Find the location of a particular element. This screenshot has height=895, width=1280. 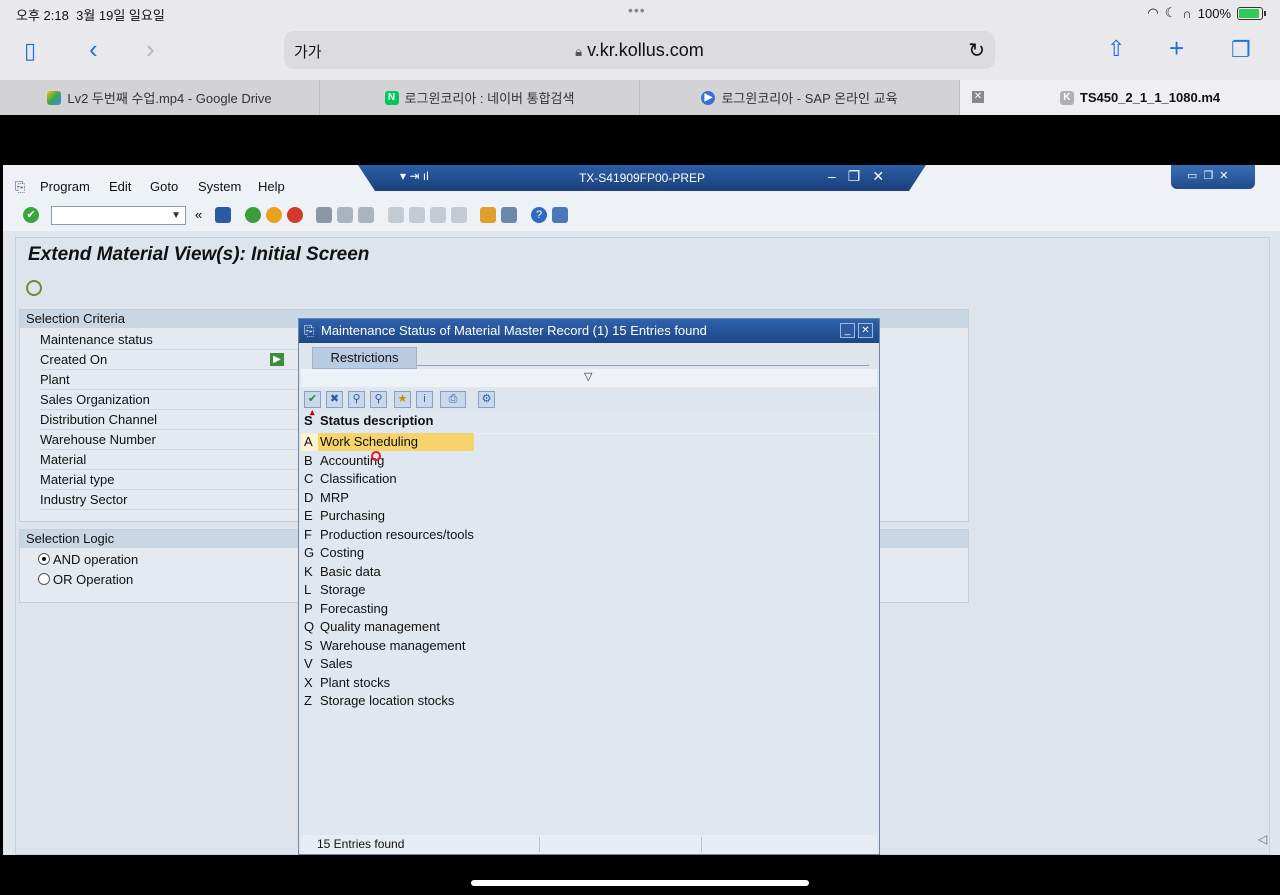

column-status-description: Status description is located at coordinates (376, 420).